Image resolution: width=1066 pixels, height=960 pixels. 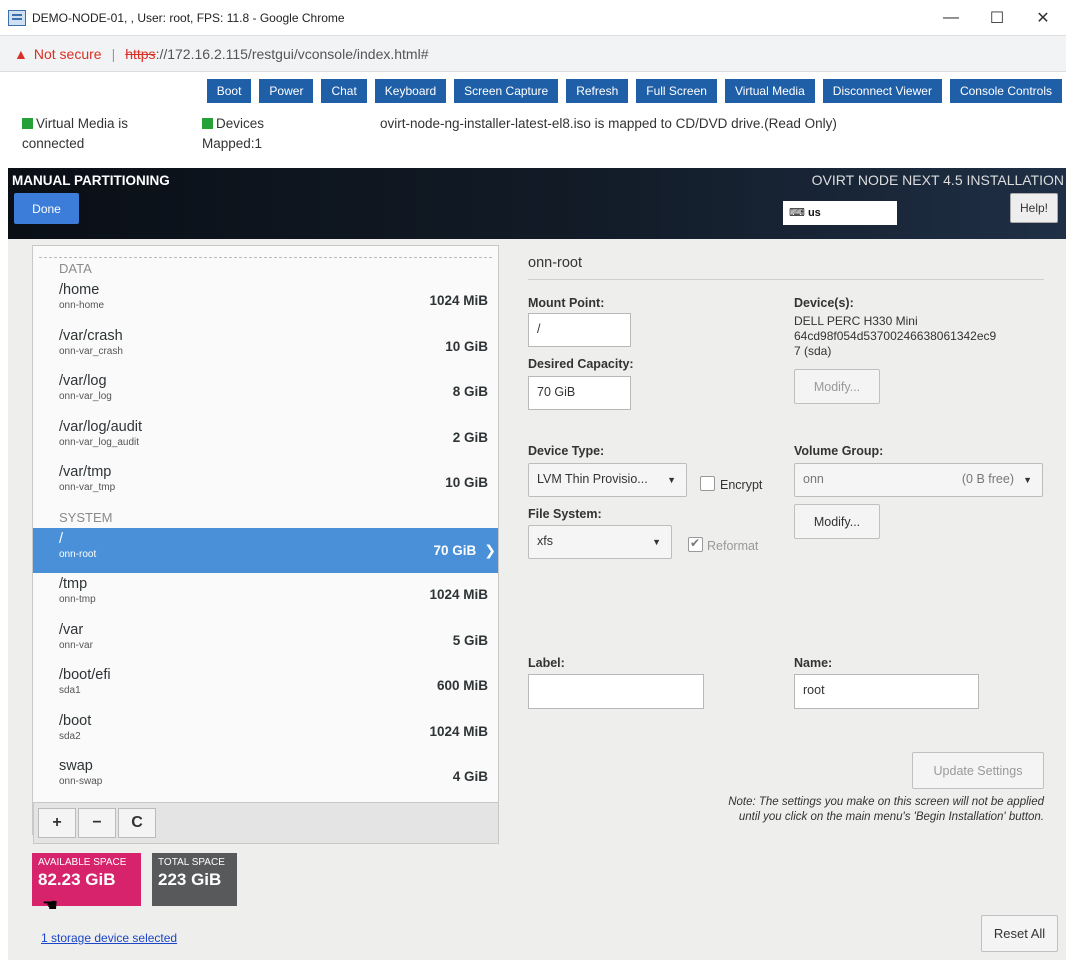 I want to click on name-field-label: Name:, so click(x=813, y=663).